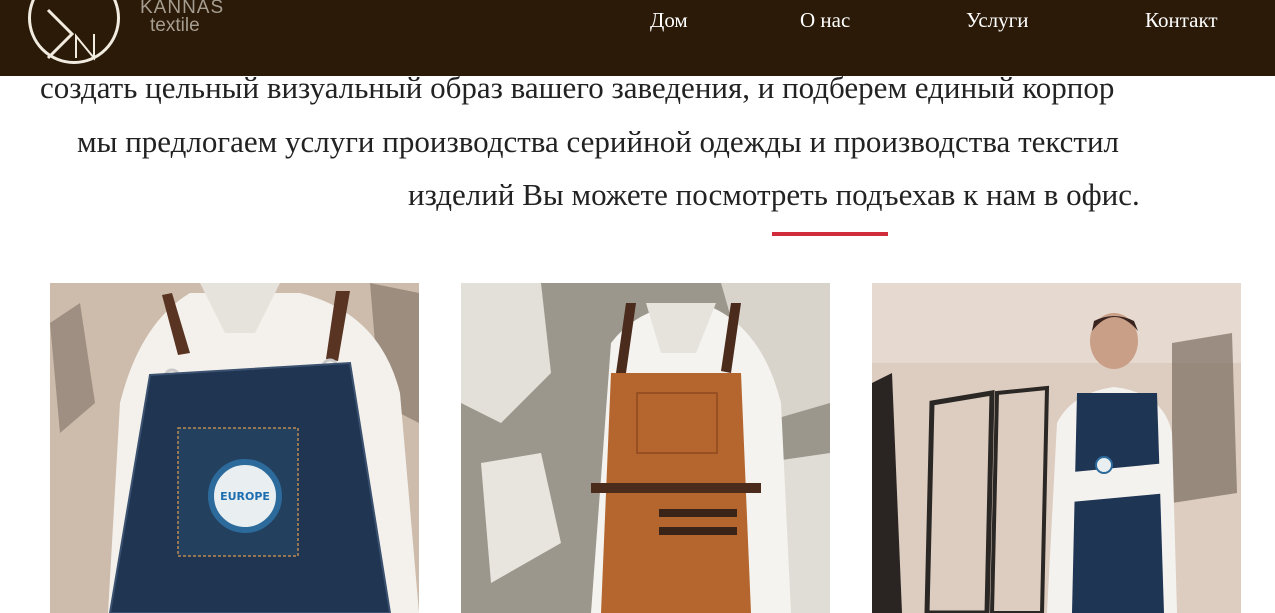 This screenshot has width=1275, height=613. Describe the element at coordinates (637, 38) in the screenshot. I see `site-header: KANNAS textile Дом О нас Услуги Контакт` at that location.